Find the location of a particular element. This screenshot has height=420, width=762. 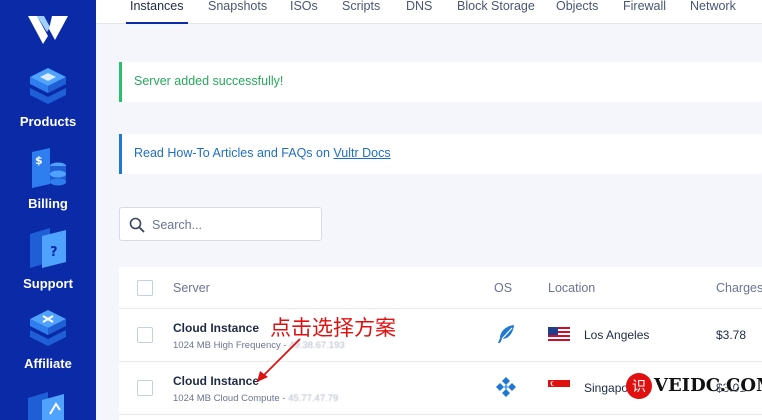

sidebar: Products $ Billing ? Support Affiliate is located at coordinates (48, 210).